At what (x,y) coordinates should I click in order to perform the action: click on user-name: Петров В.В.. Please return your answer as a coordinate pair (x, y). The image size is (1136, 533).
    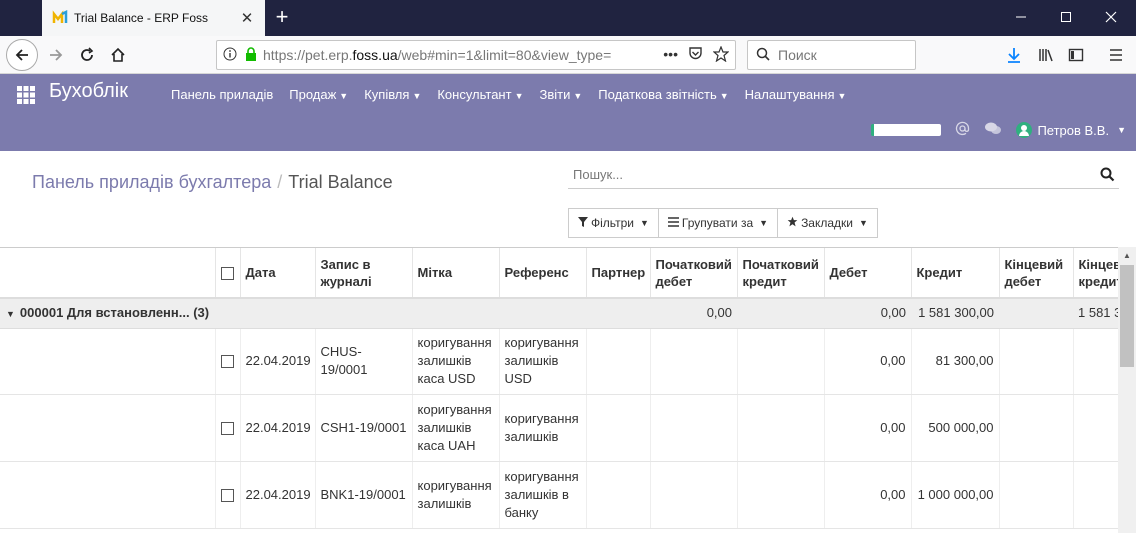
    Looking at the image, I should click on (1073, 130).